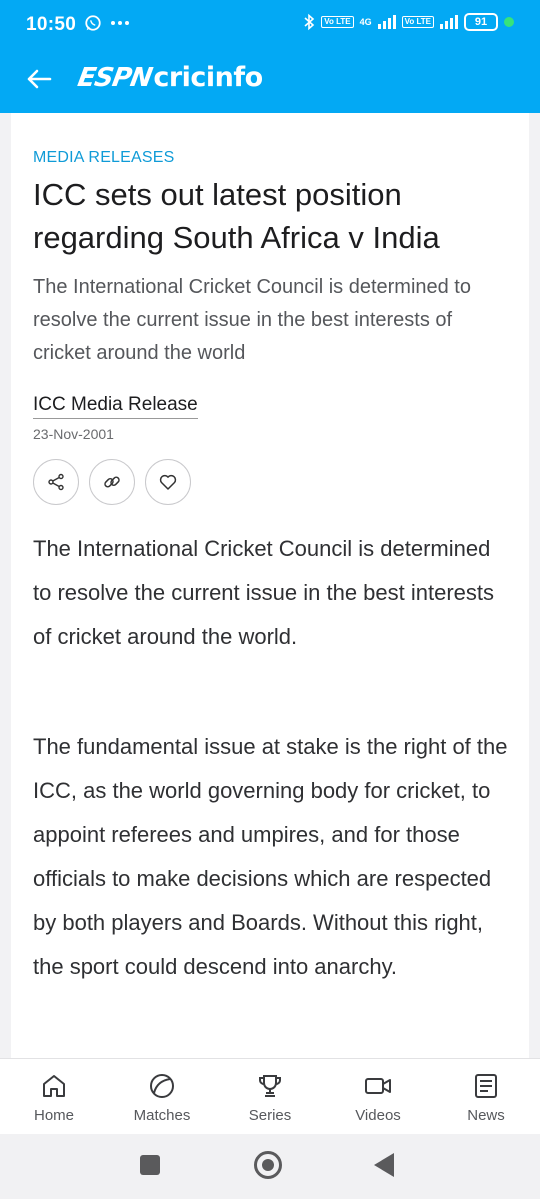 This screenshot has width=540, height=1199. I want to click on nav-home: Home, so click(54, 1097).